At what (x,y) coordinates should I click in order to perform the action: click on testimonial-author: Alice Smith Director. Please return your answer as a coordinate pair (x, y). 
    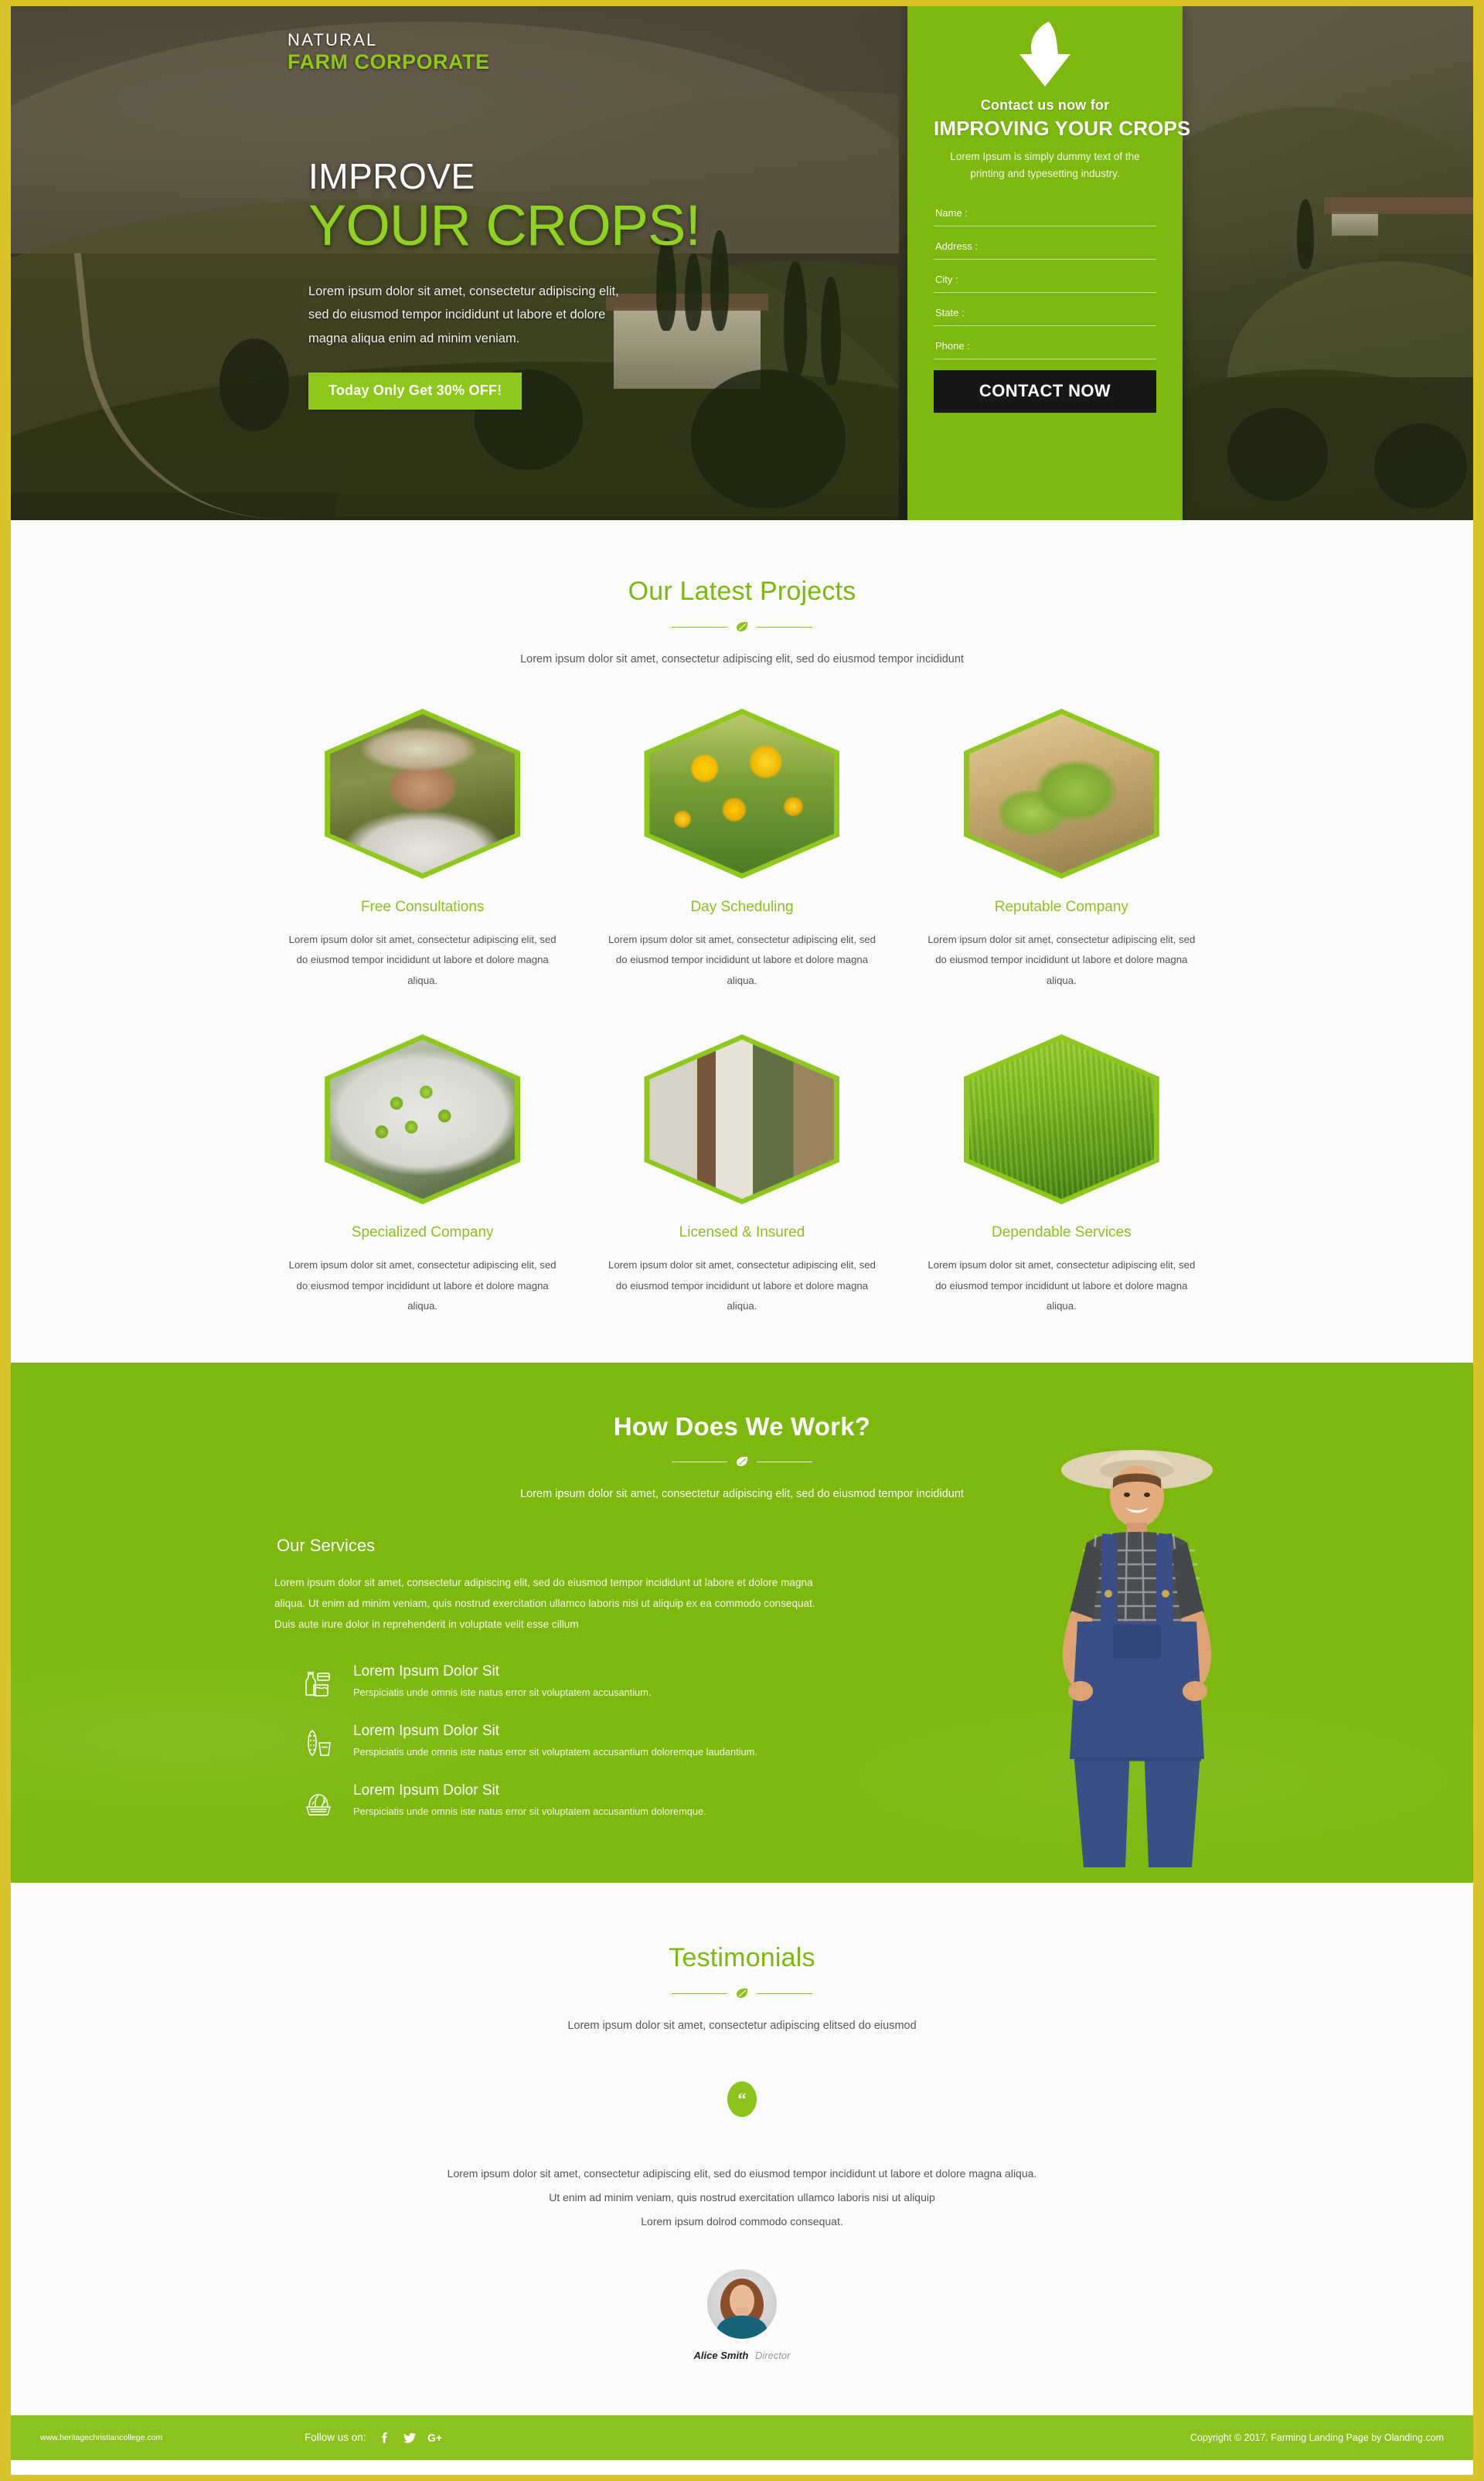
    Looking at the image, I should click on (742, 2356).